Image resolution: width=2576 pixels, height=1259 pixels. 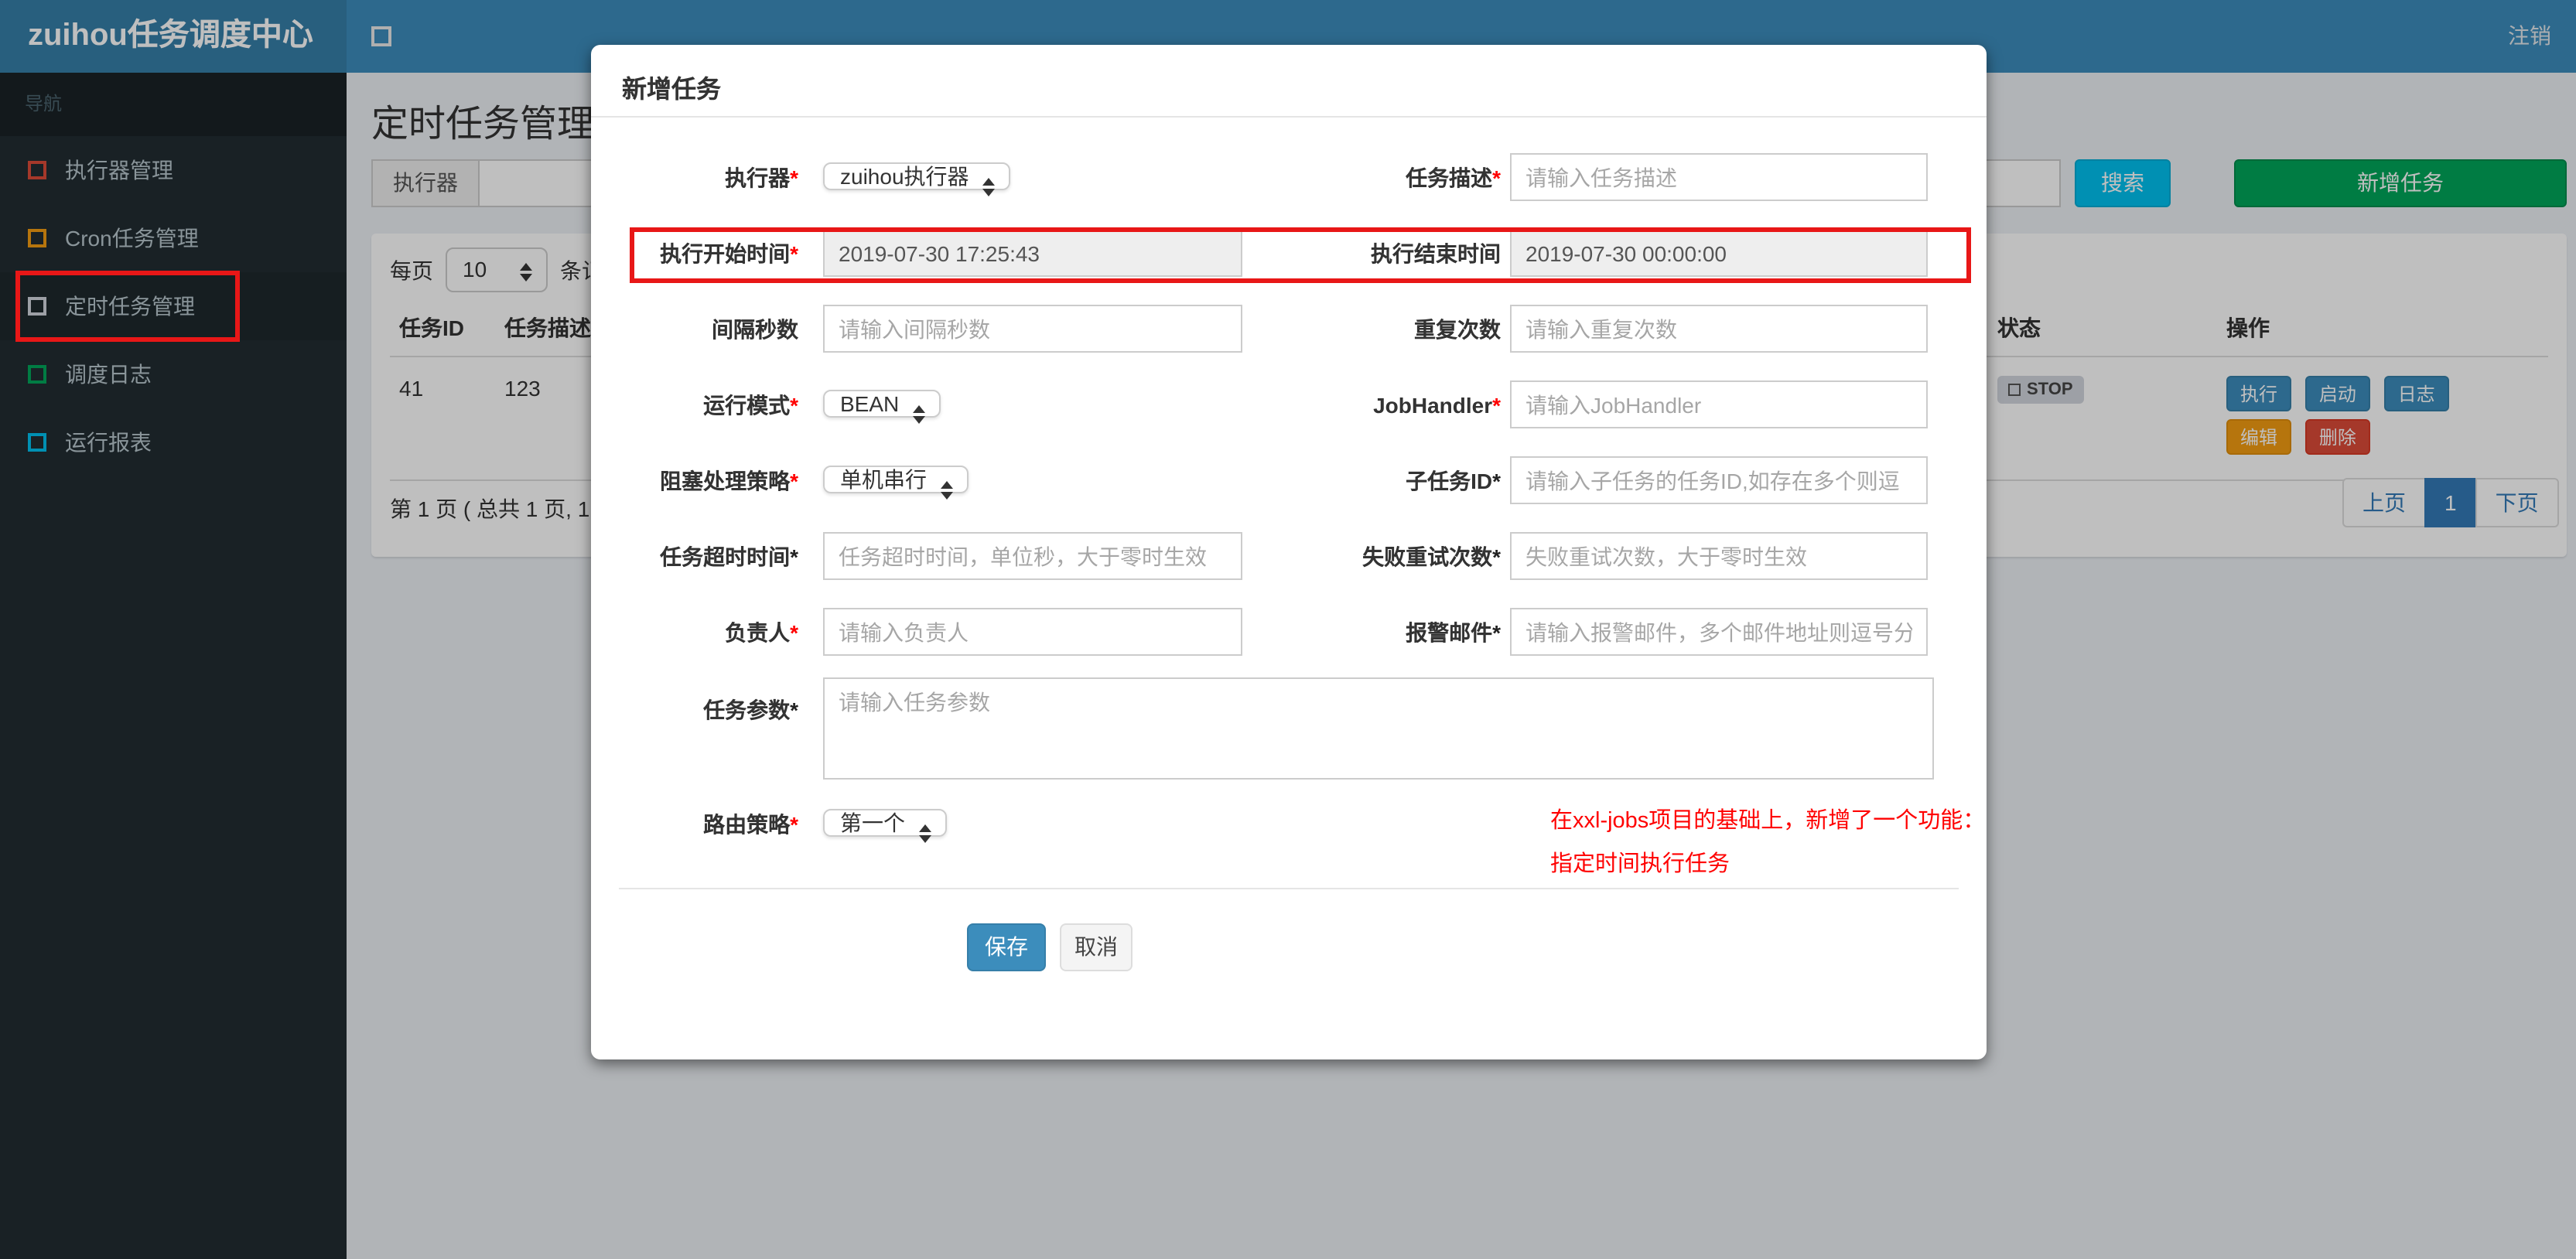 What do you see at coordinates (1289, 480) in the screenshot?
I see `form-row-5: 阻塞处理策略* 单机串行 子任务ID*` at bounding box center [1289, 480].